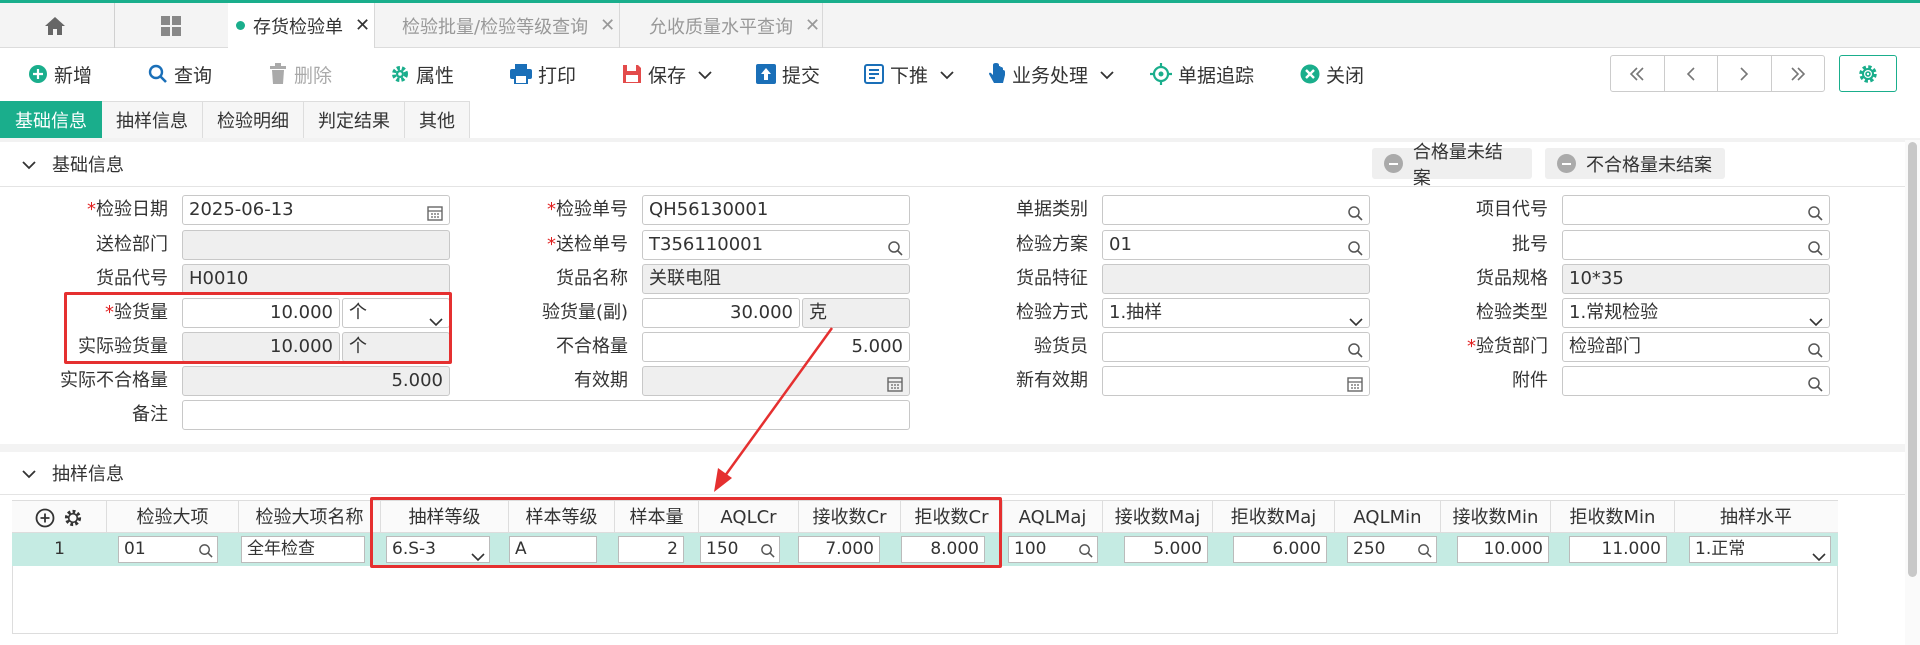 Image resolution: width=1920 pixels, height=645 pixels. I want to click on page-scrollbar, so click(1912, 392).